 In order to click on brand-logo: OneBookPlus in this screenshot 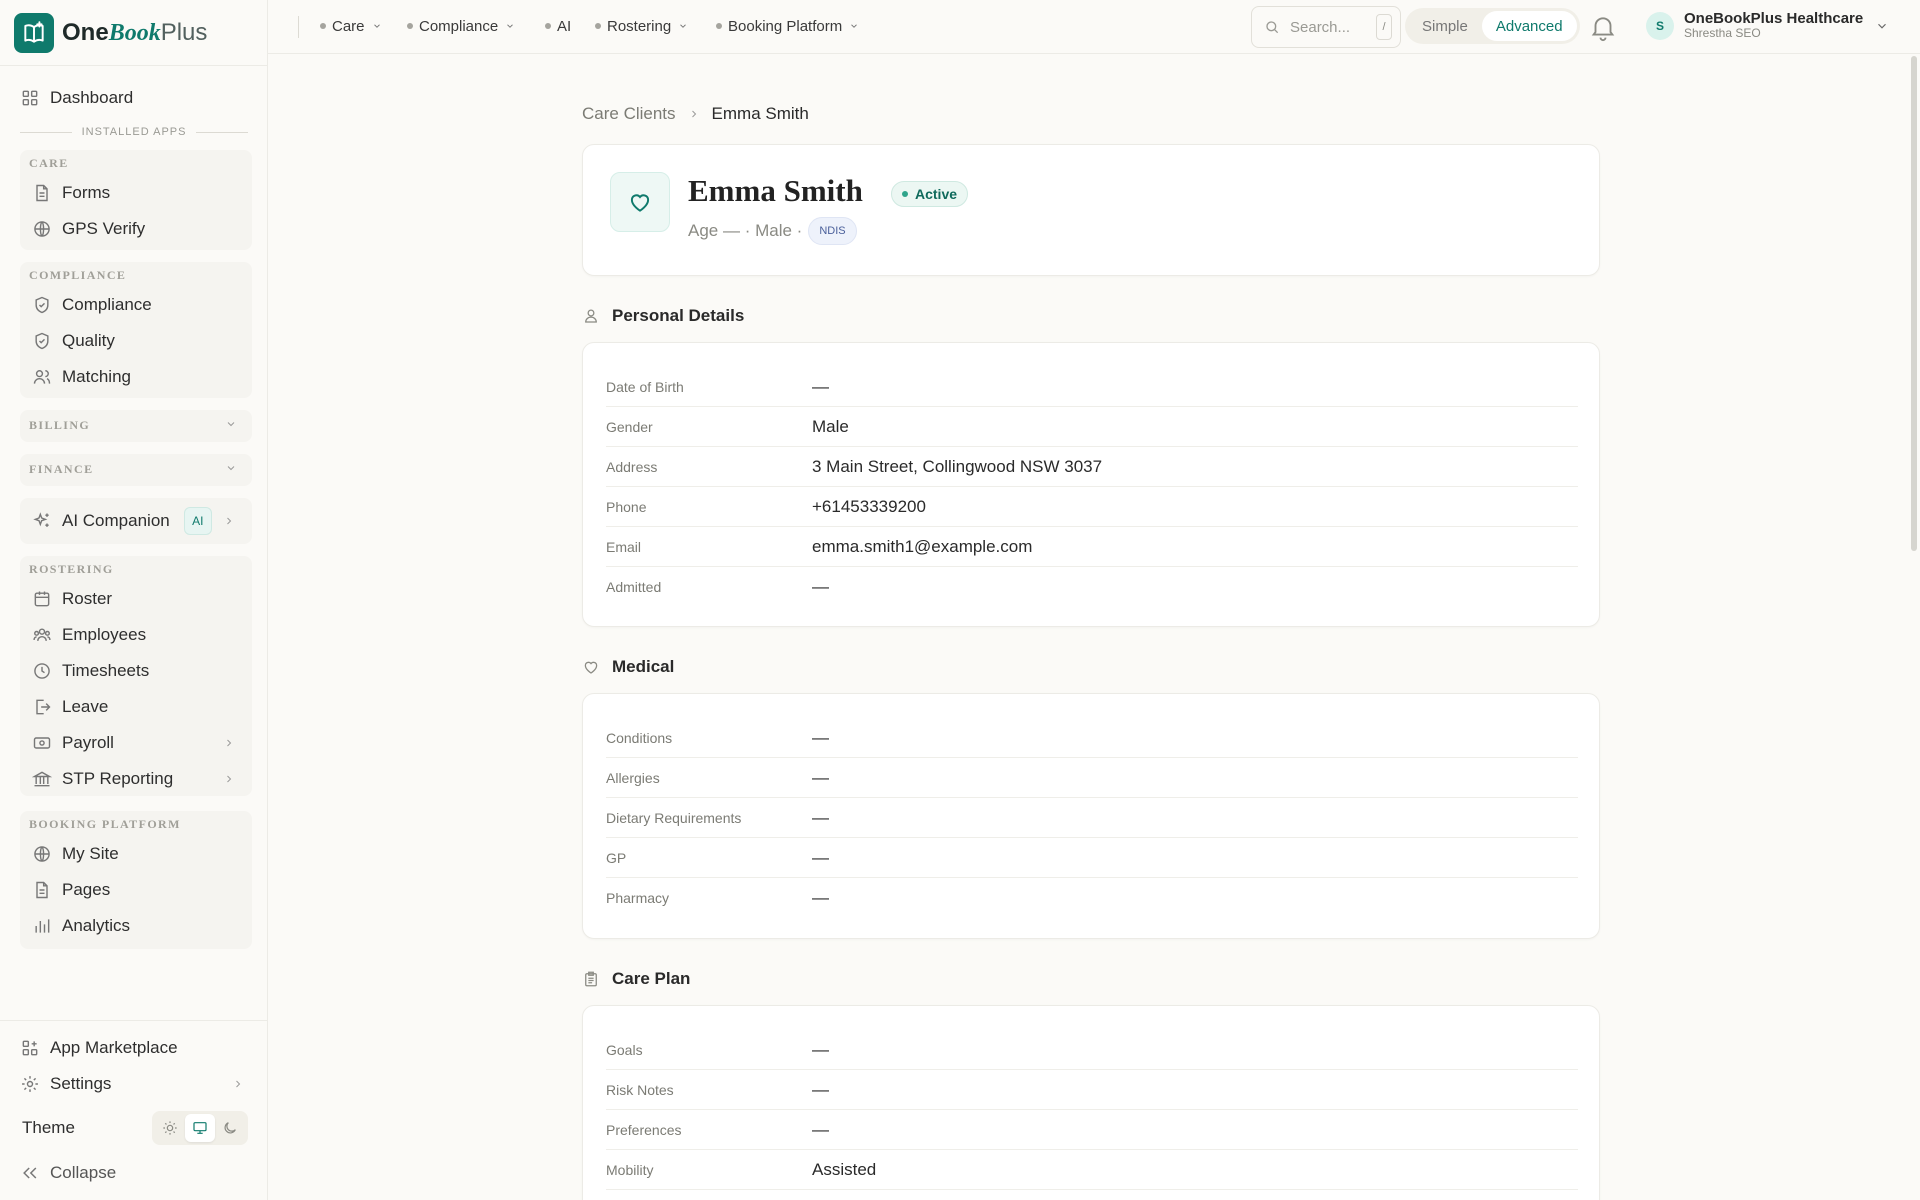, I will do `click(133, 33)`.